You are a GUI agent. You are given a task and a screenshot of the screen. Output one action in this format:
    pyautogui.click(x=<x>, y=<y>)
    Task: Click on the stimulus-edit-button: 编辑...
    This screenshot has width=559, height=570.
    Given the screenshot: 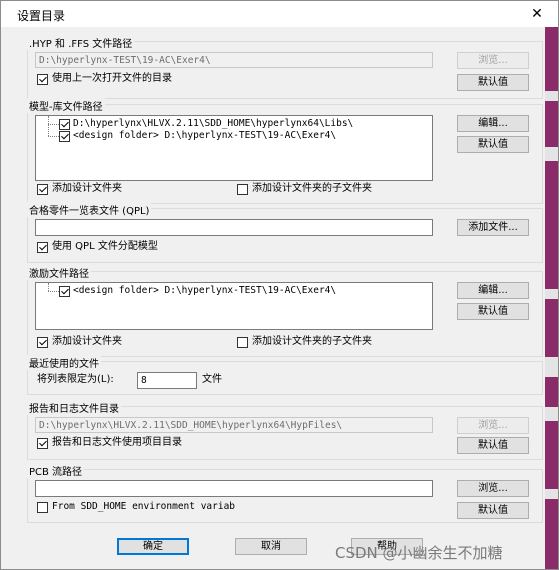 What is the action you would take?
    pyautogui.click(x=493, y=290)
    